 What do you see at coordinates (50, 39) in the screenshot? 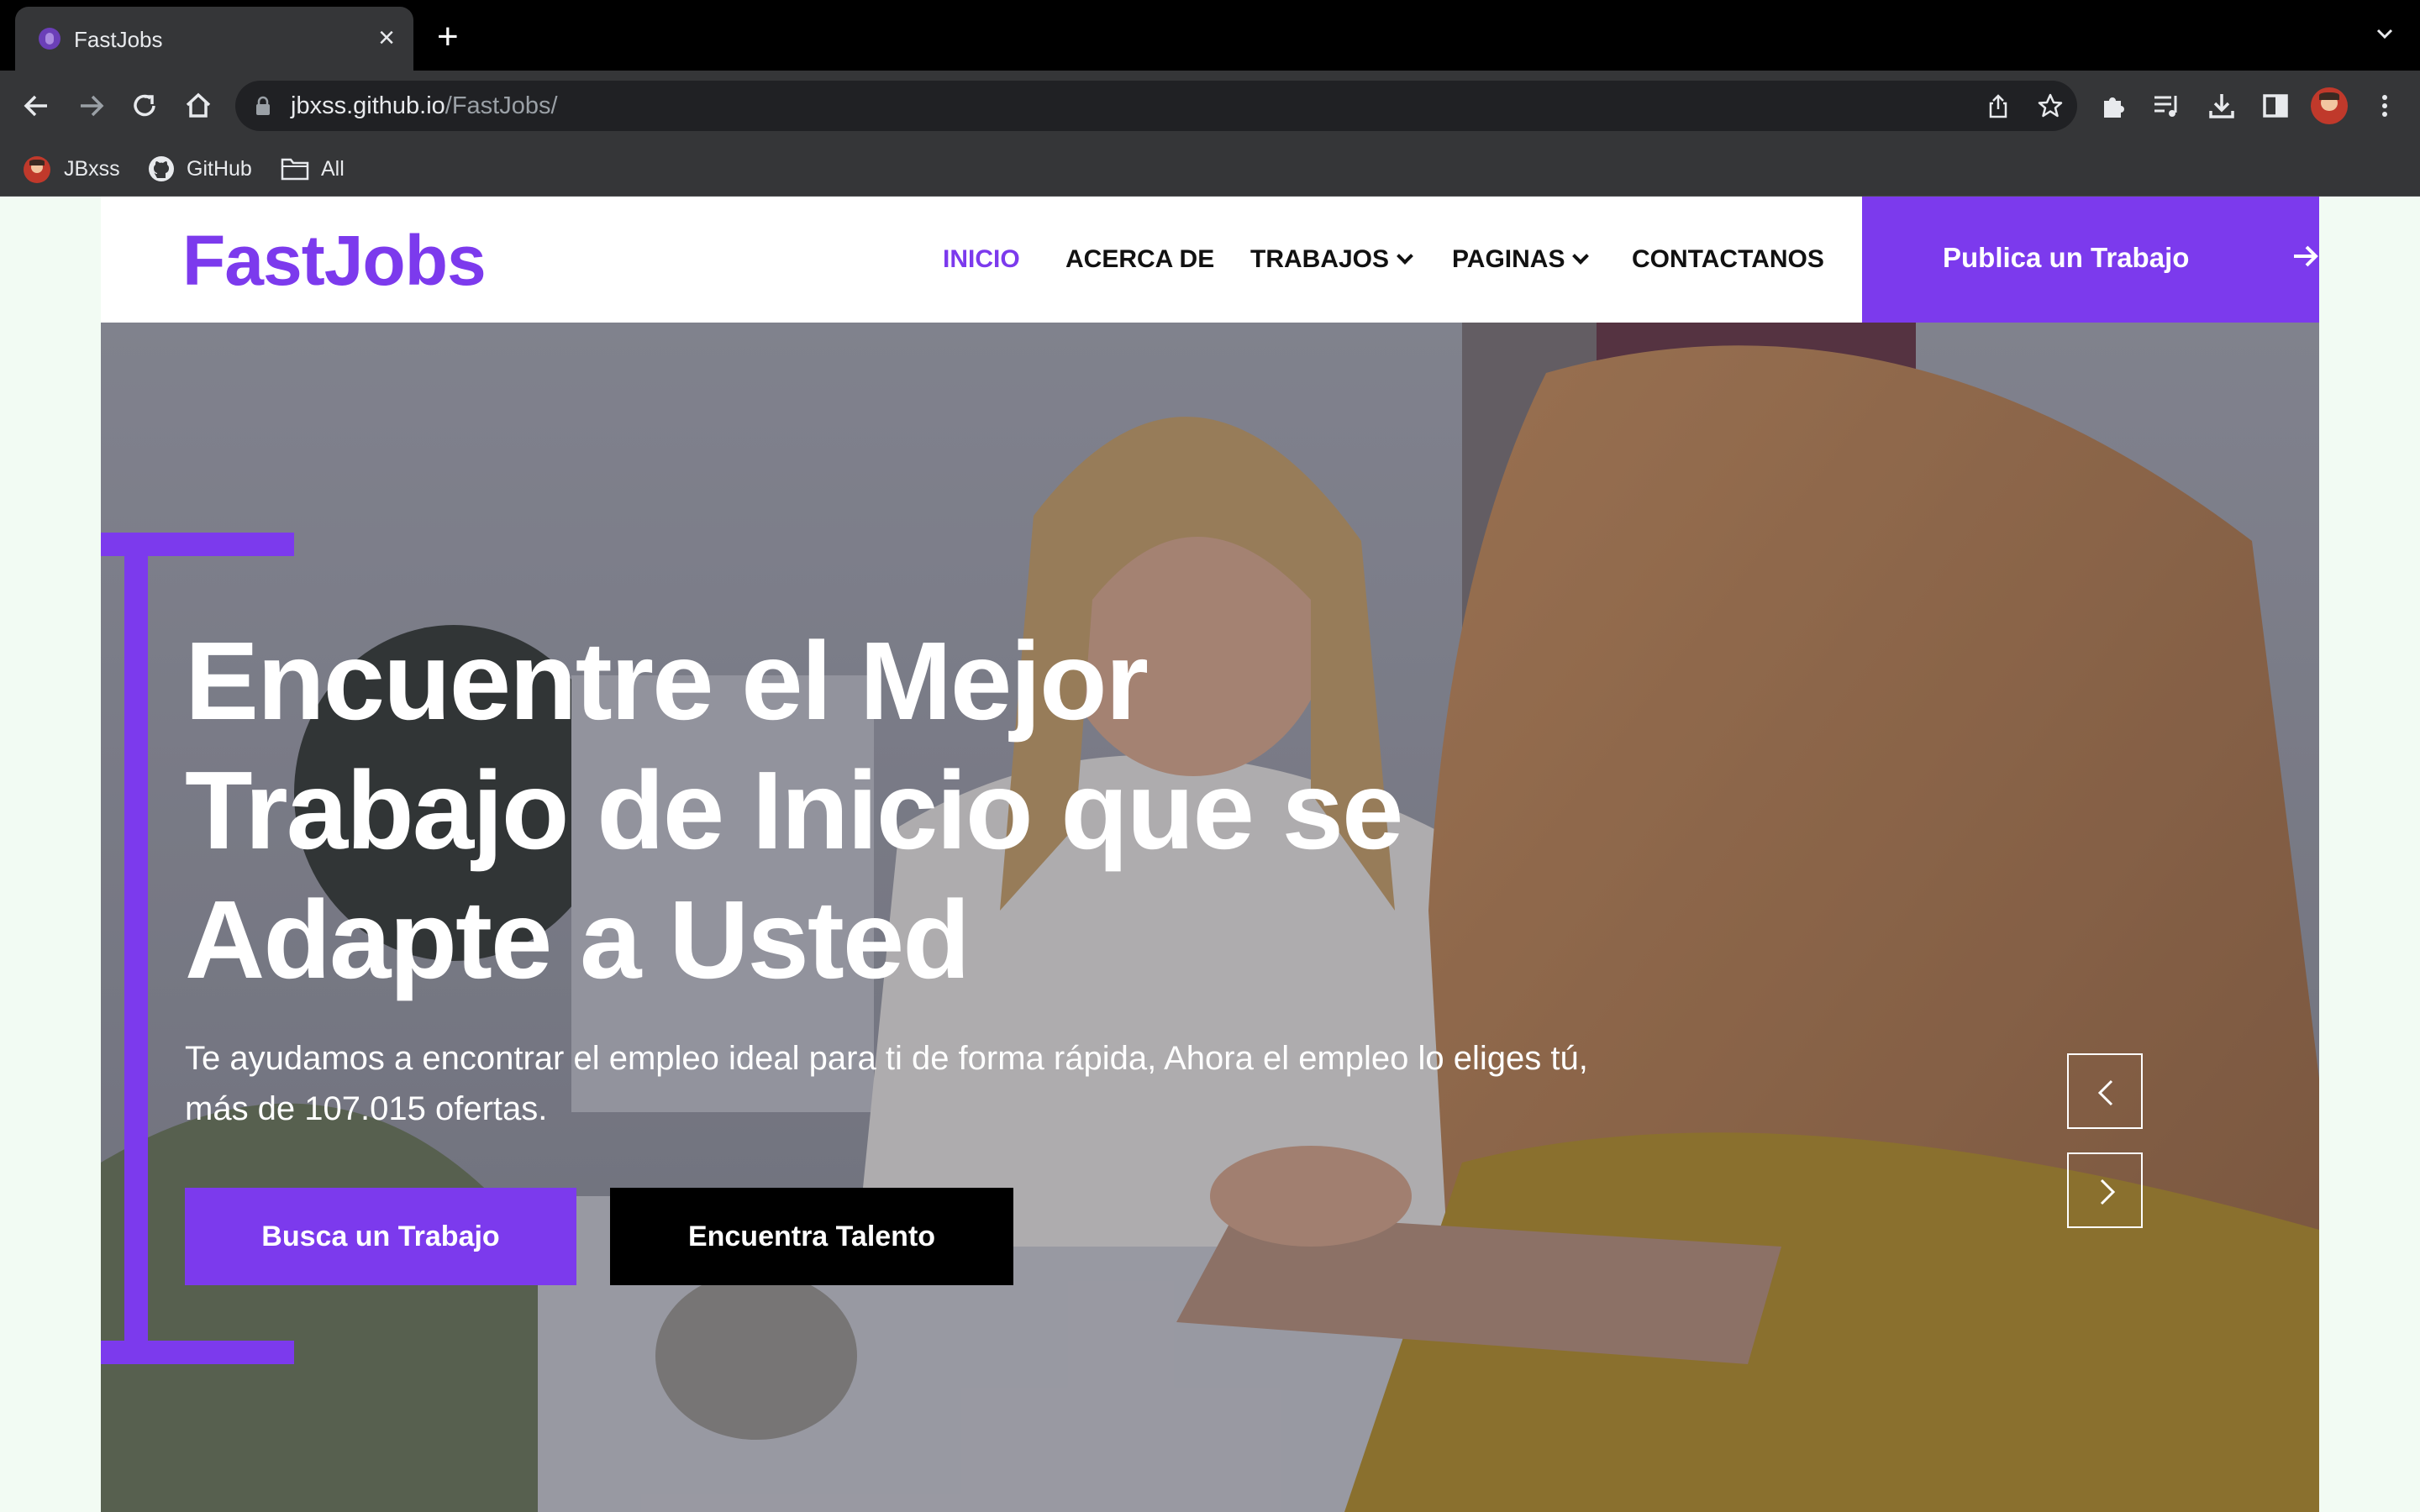
I see `site-favicon-icon` at bounding box center [50, 39].